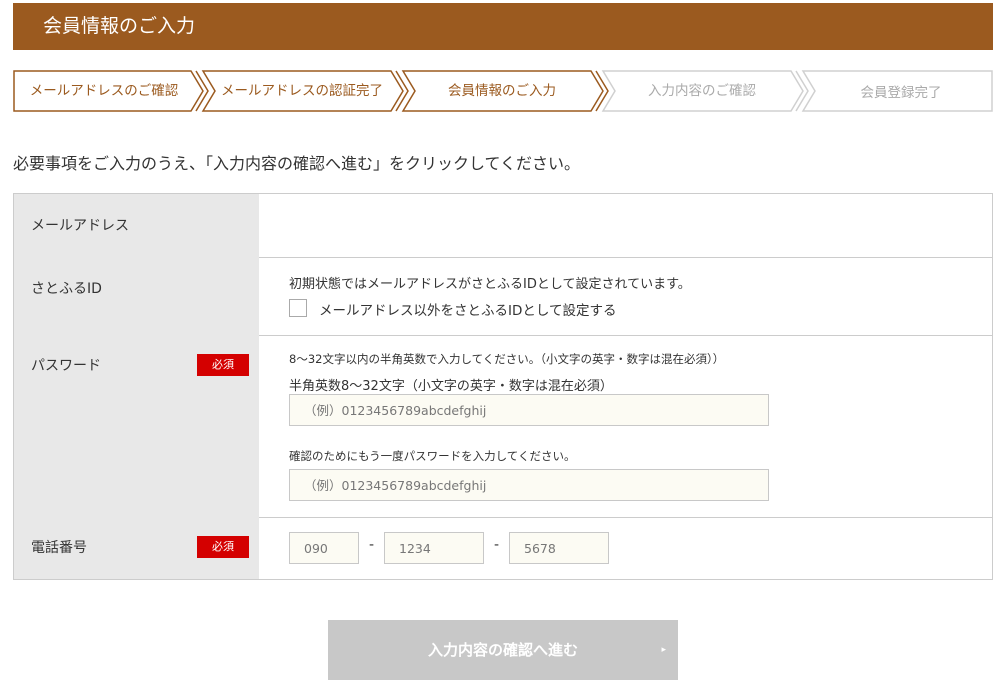  I want to click on step-3-member-info: 会員情報のご入力, so click(502, 91).